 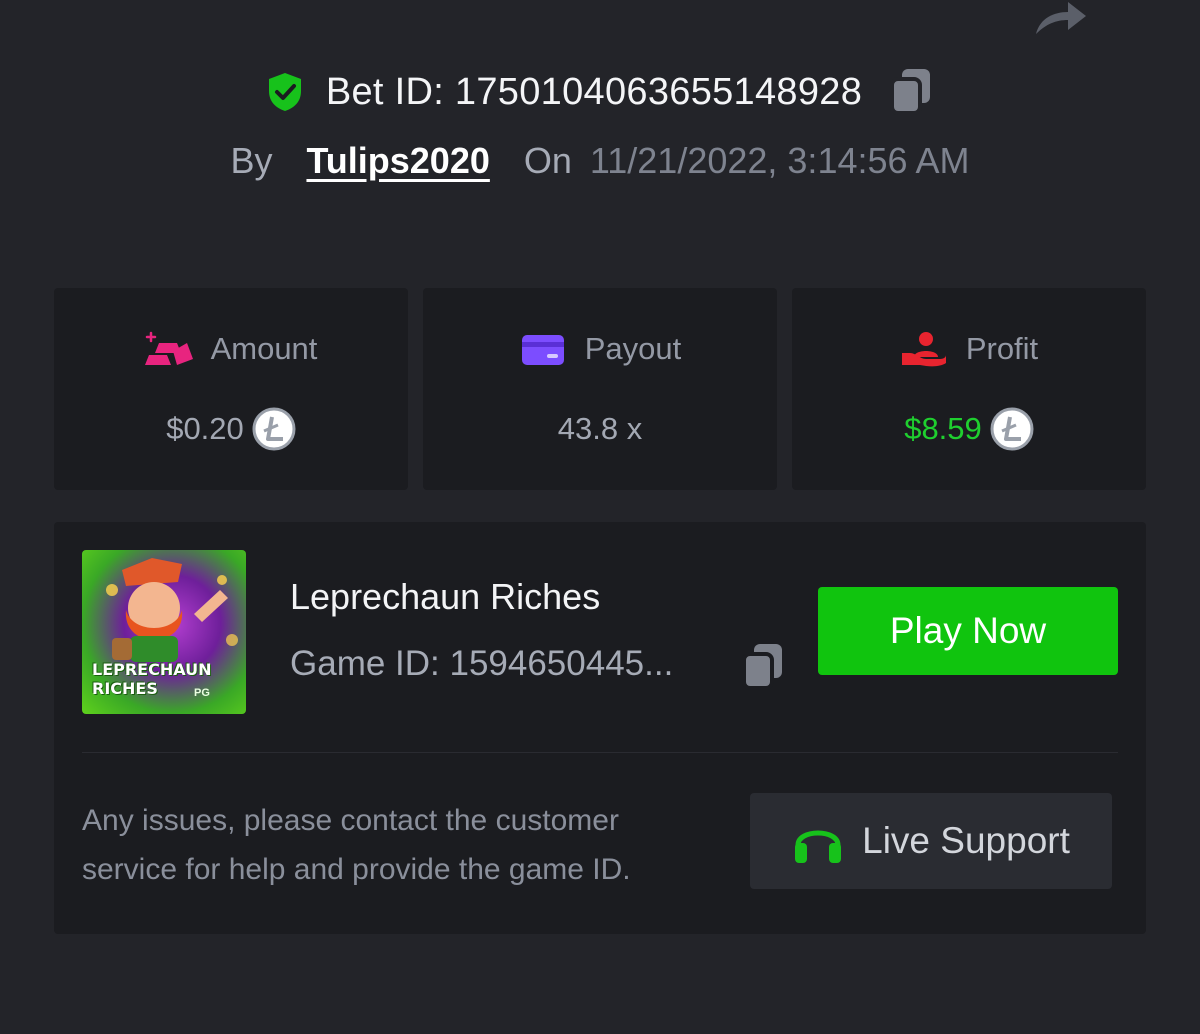 What do you see at coordinates (943, 428) in the screenshot?
I see `profit-value: $8.59` at bounding box center [943, 428].